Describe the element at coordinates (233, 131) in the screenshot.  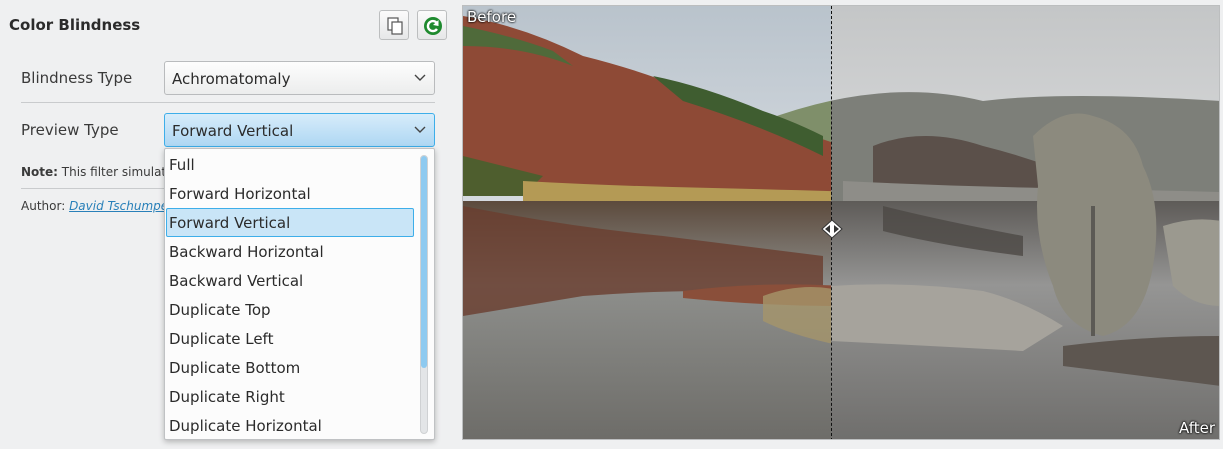
I see `preview-type-value: Forward Vertical` at that location.